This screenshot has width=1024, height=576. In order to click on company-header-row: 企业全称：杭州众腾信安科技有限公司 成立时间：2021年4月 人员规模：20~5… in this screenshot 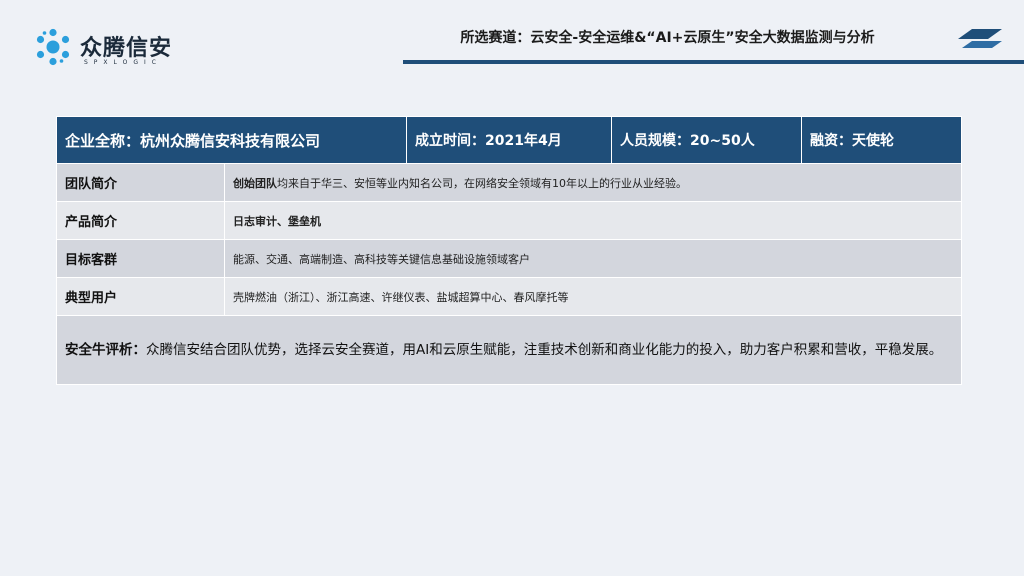, I will do `click(509, 140)`.